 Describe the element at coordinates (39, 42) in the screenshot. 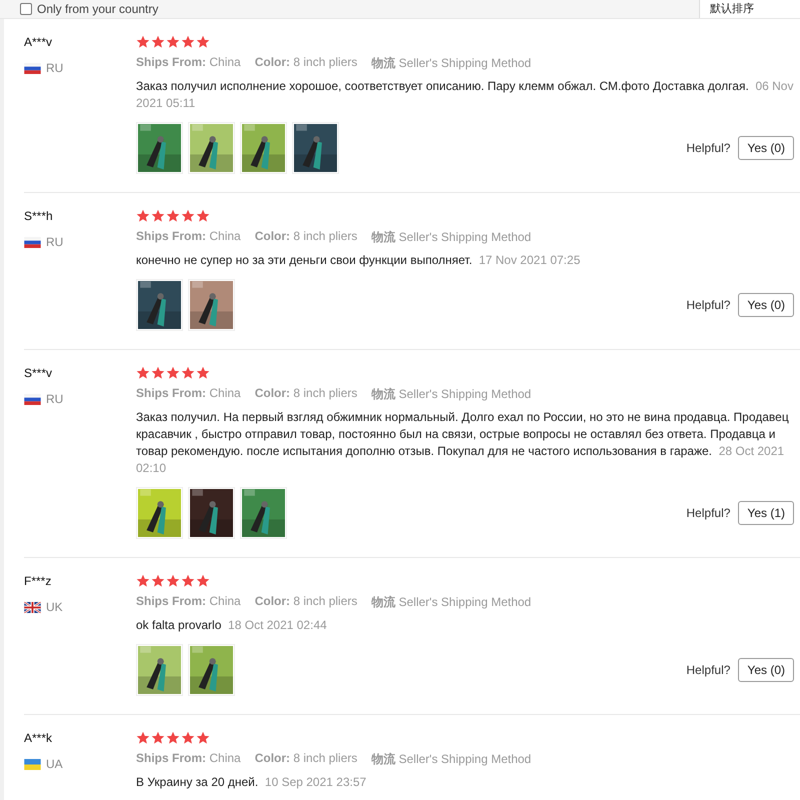

I see `reviewer-name: A***v` at that location.